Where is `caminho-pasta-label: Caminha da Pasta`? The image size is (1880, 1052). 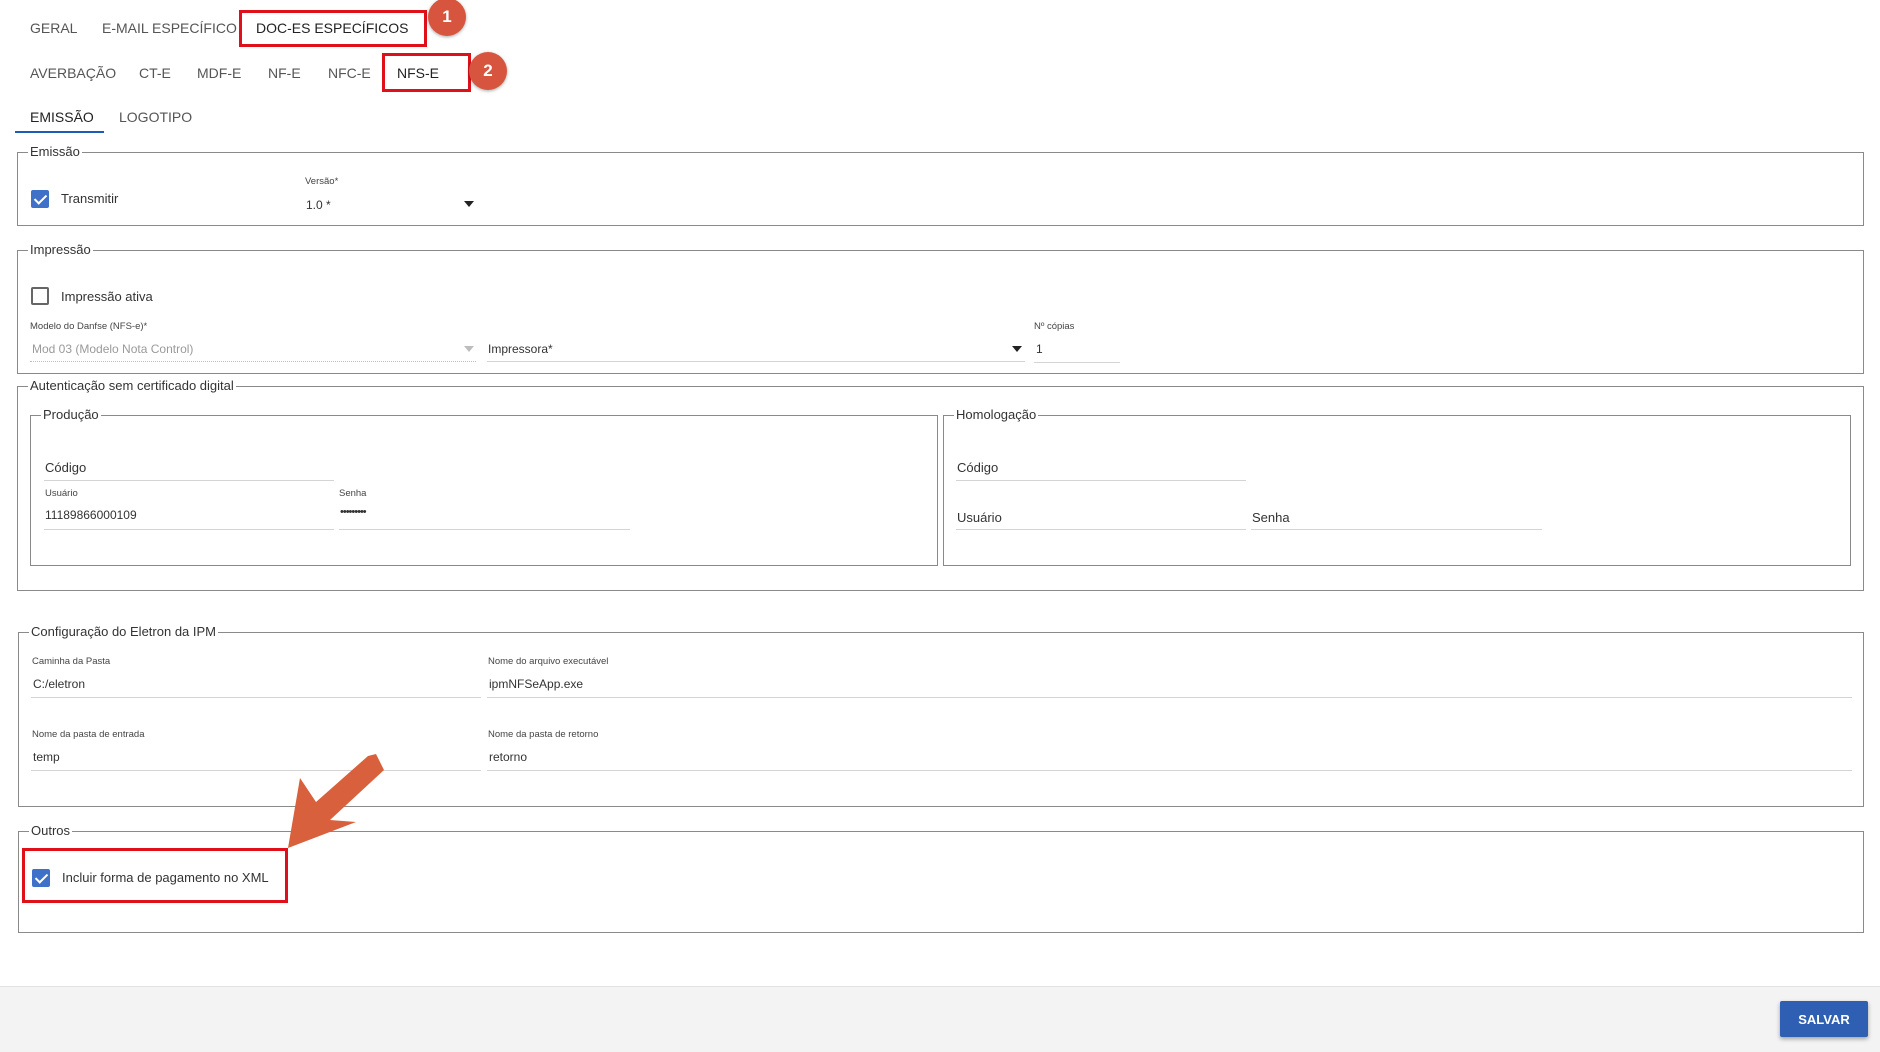
caminho-pasta-label: Caminha da Pasta is located at coordinates (71, 661).